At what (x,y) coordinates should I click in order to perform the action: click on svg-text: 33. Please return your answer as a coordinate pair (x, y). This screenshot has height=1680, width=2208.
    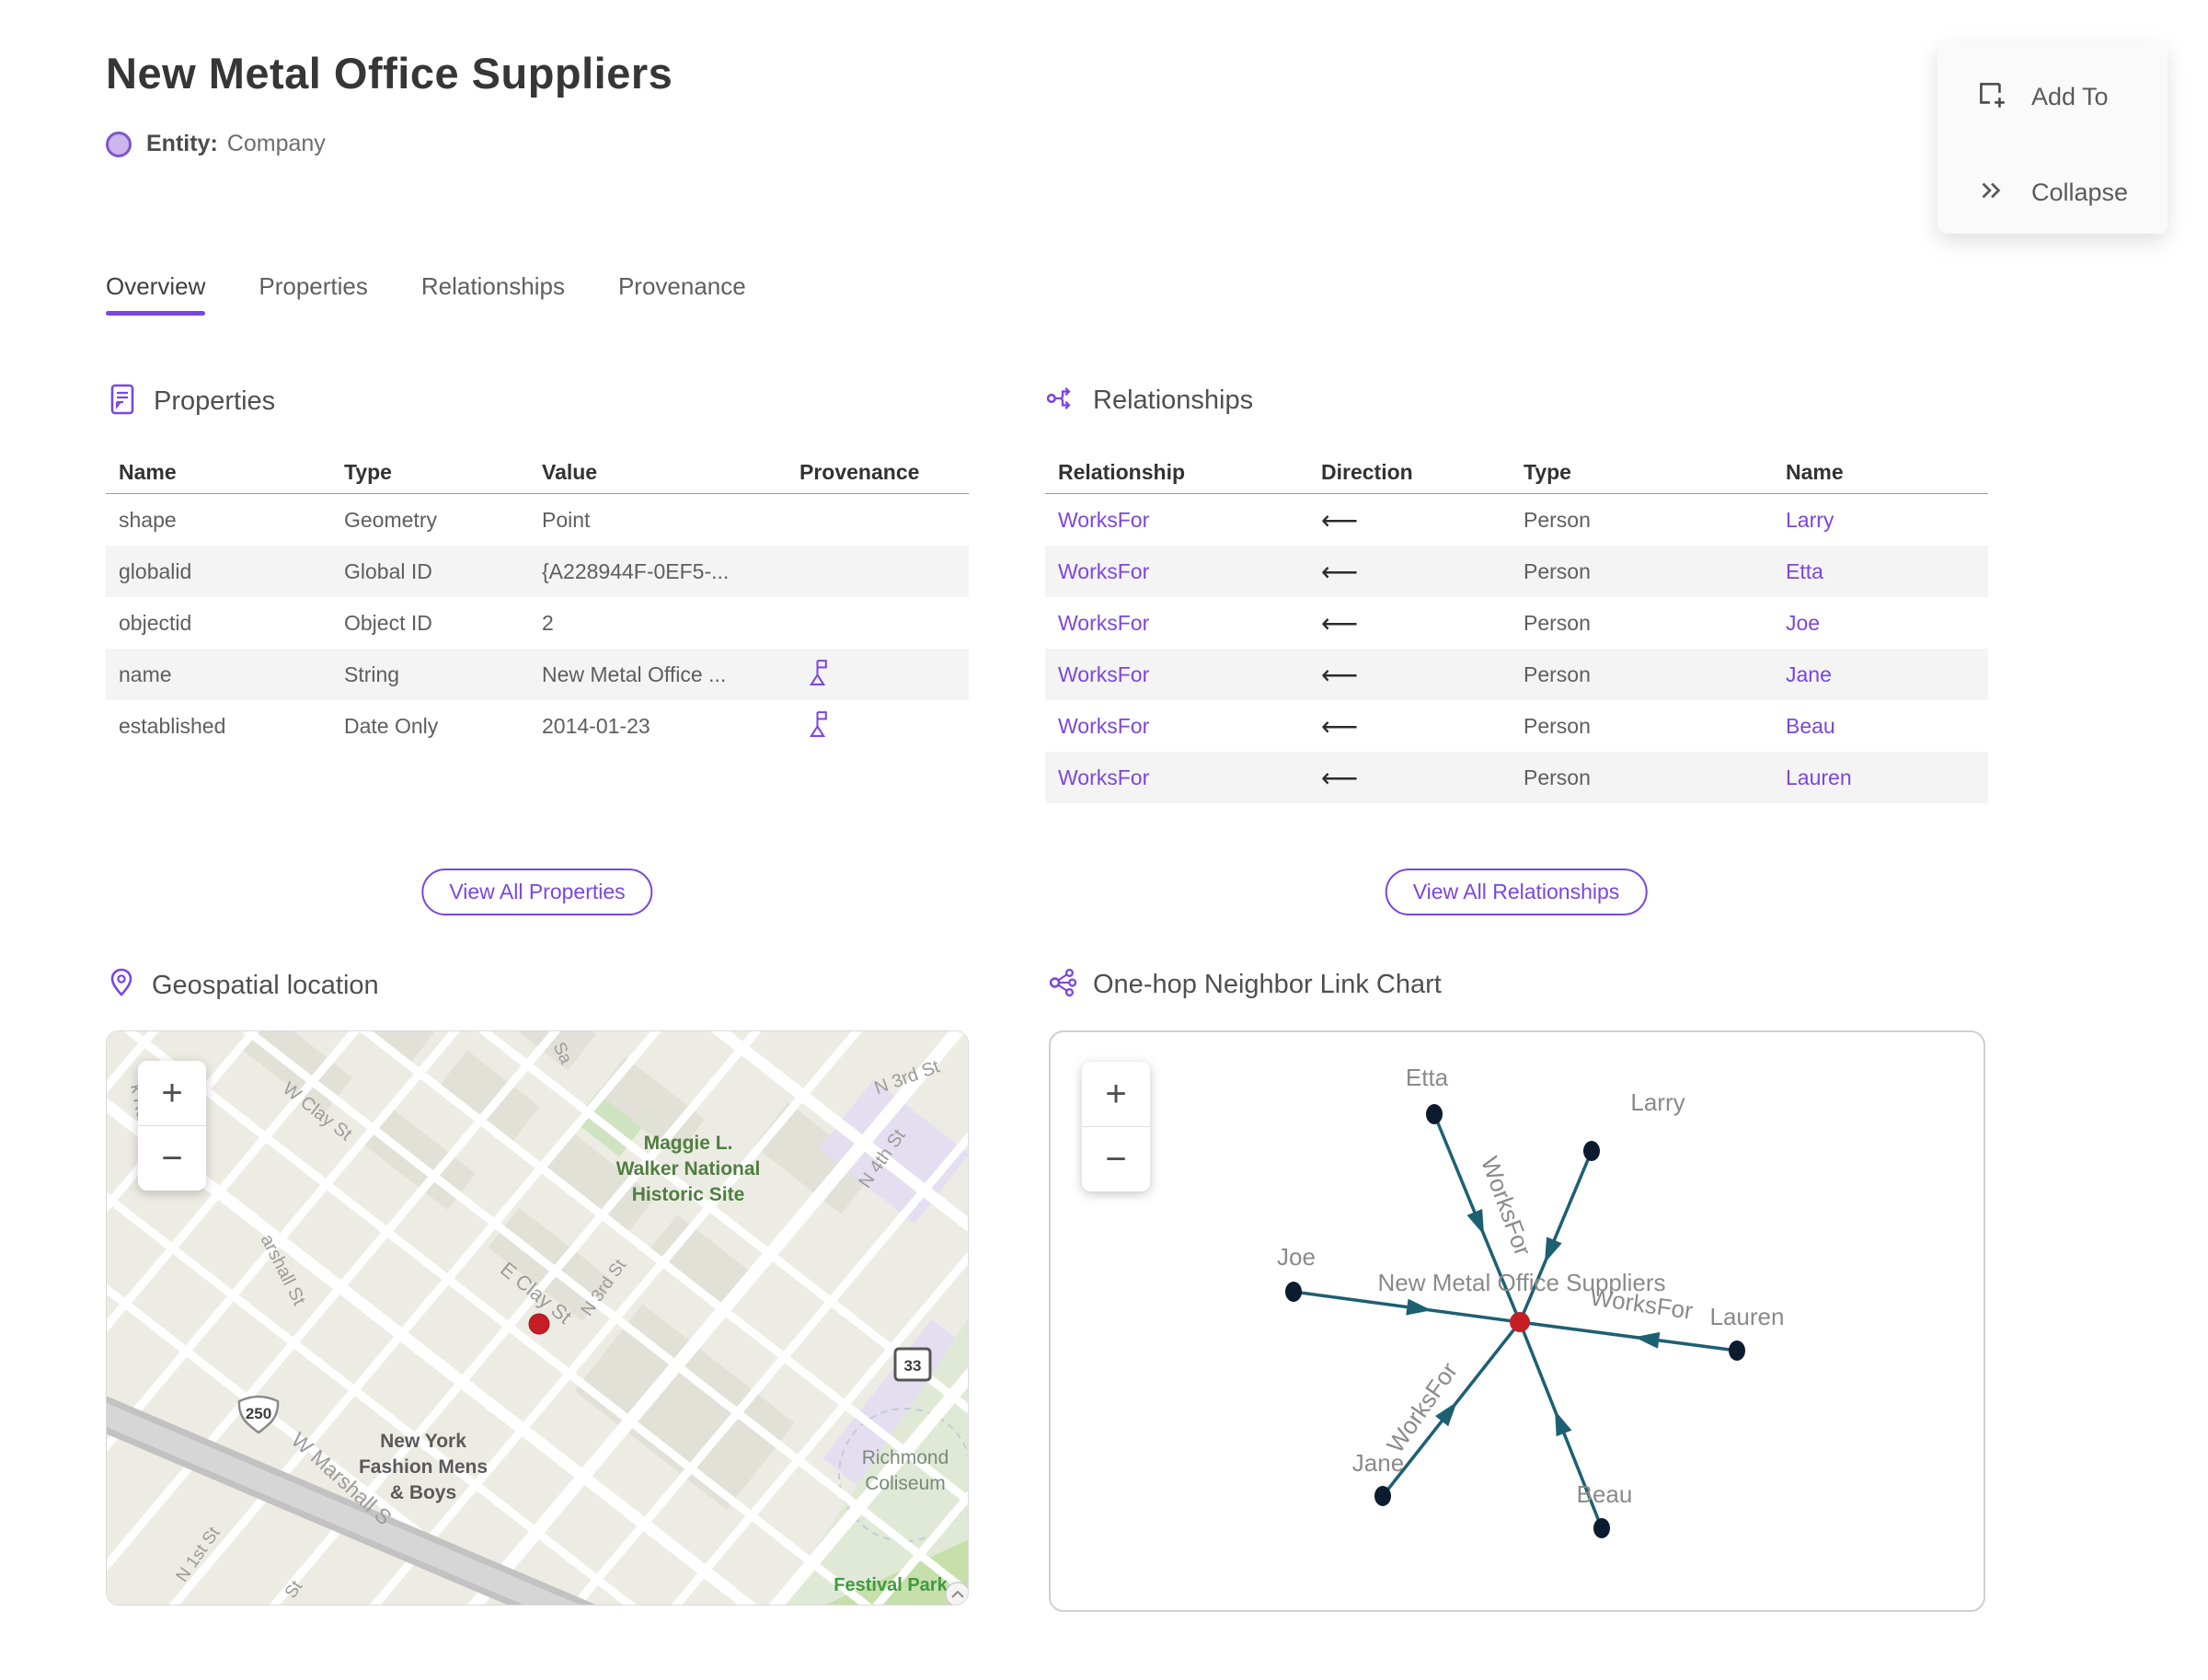
    Looking at the image, I should click on (913, 1366).